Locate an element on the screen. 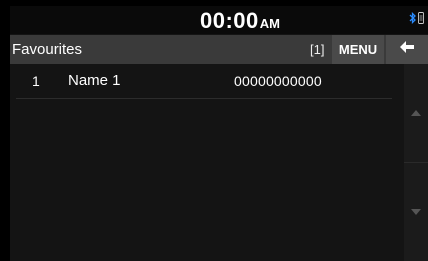 The image size is (428, 261). bluetooth-icon is located at coordinates (413, 18).